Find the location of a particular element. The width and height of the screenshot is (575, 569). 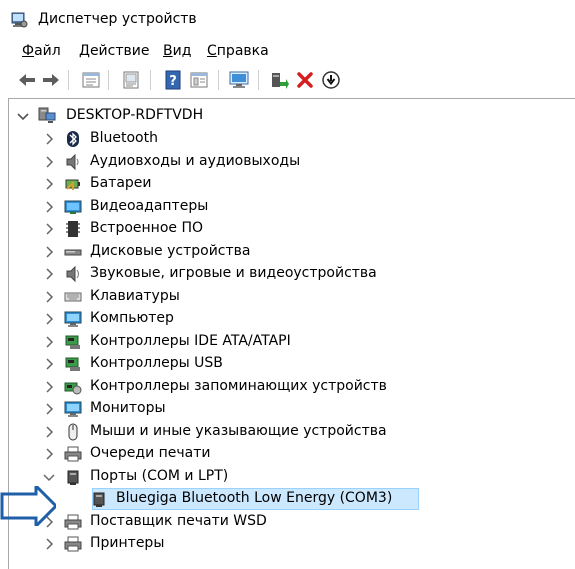

sound-icon is located at coordinates (72, 274).